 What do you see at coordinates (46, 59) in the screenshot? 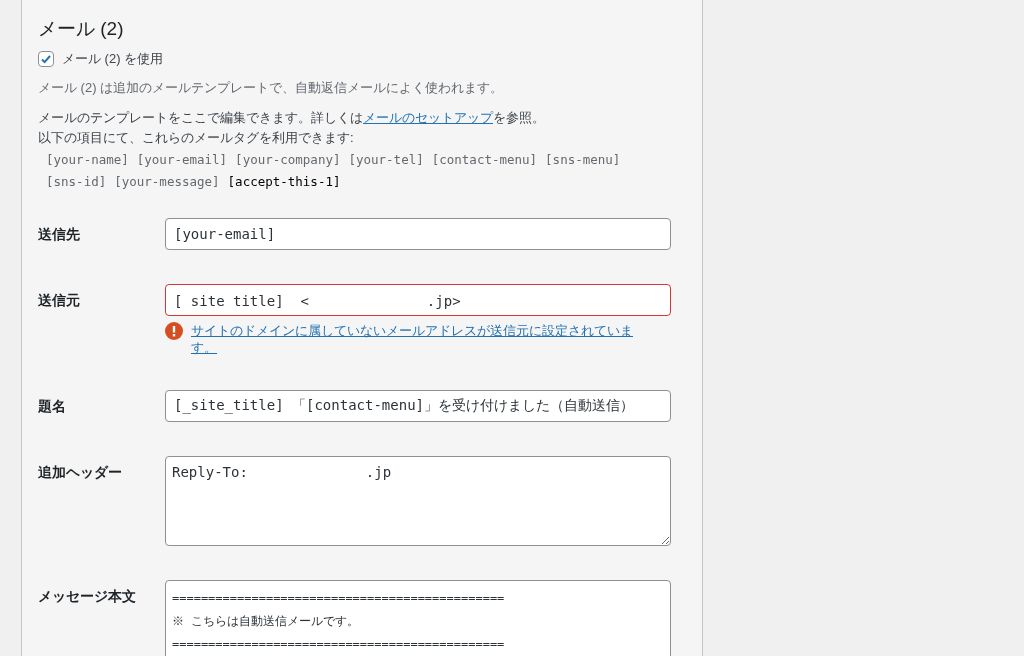
I see `checkbox` at bounding box center [46, 59].